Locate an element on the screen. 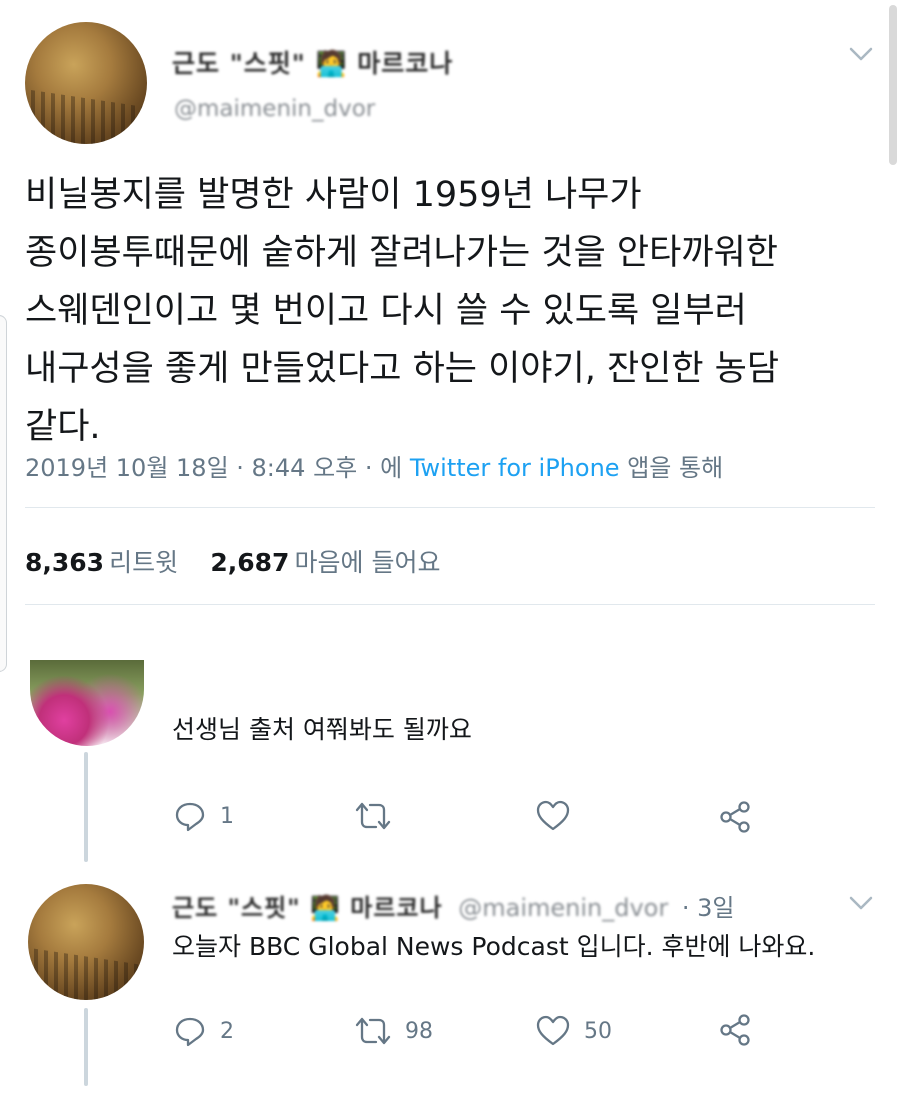  like-stats: 2,687 마음에 들어요 is located at coordinates (325, 562).